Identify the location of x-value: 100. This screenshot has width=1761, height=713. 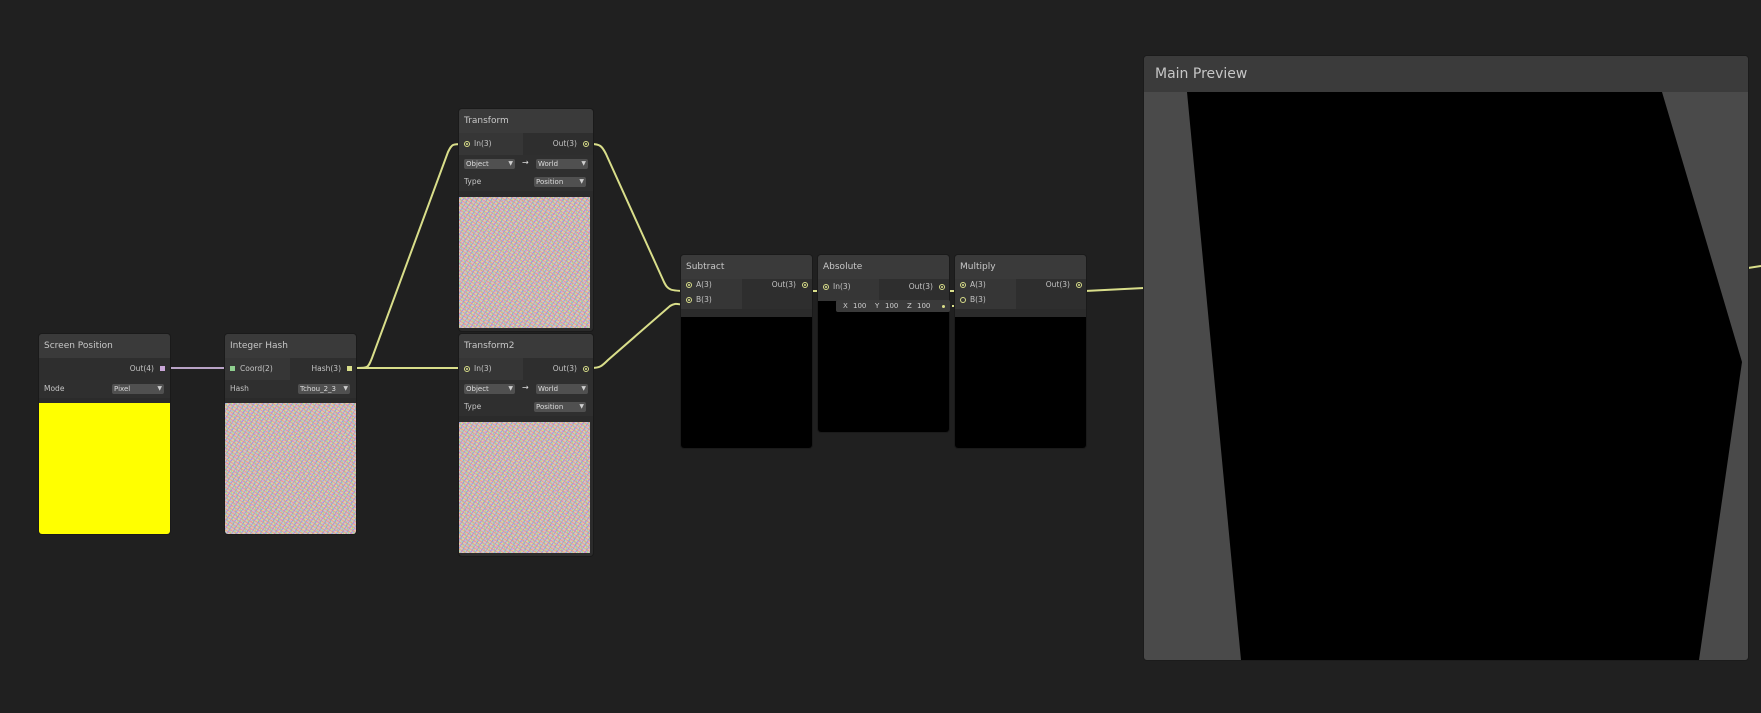
(859, 306).